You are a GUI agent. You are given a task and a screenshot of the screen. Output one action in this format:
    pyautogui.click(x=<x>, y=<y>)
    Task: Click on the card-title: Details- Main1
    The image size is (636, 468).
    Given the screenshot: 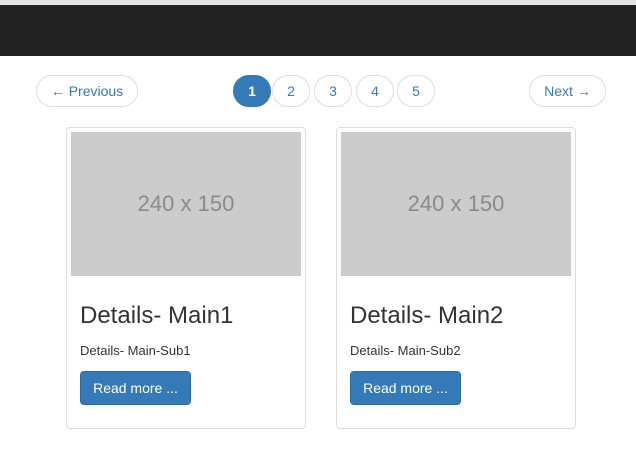 What is the action you would take?
    pyautogui.click(x=157, y=315)
    